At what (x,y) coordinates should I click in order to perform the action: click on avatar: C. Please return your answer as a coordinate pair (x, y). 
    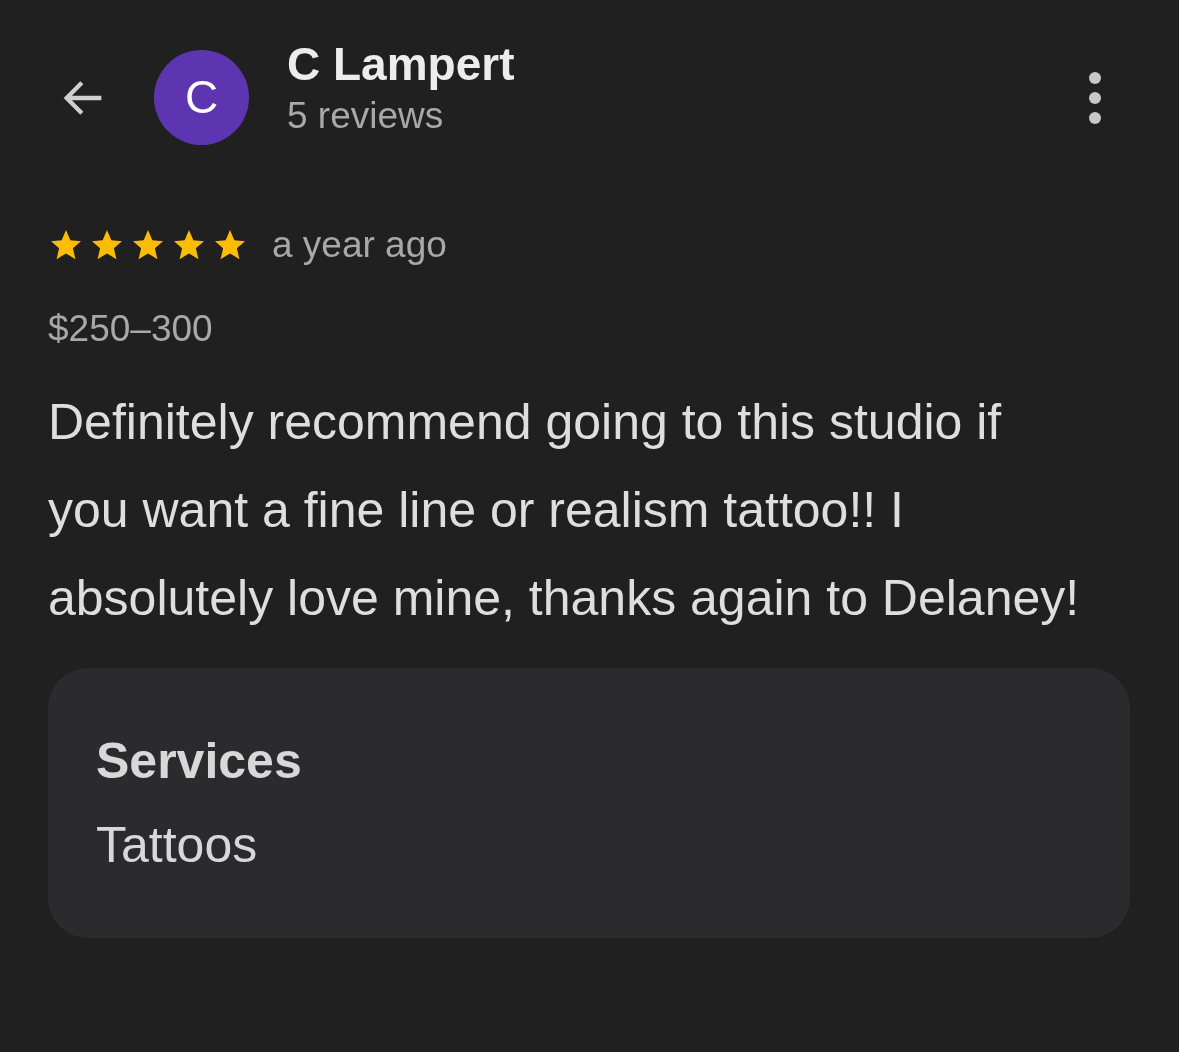
    Looking at the image, I should click on (201, 97).